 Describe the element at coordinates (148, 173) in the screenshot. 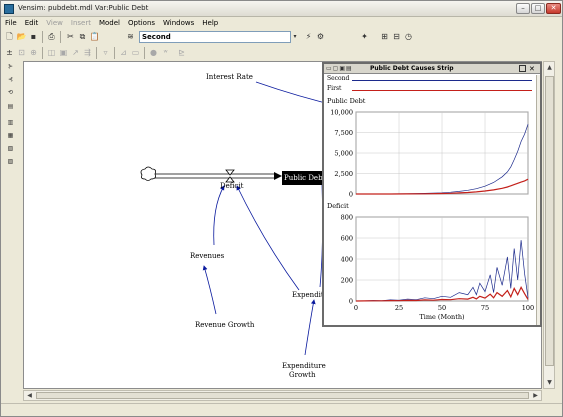

I see `source-cloud` at that location.